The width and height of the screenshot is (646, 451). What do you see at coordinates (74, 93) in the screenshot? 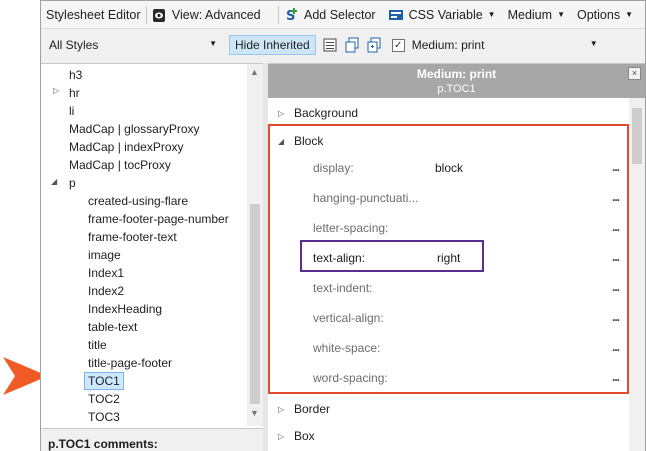
I see `tree-item: hr` at bounding box center [74, 93].